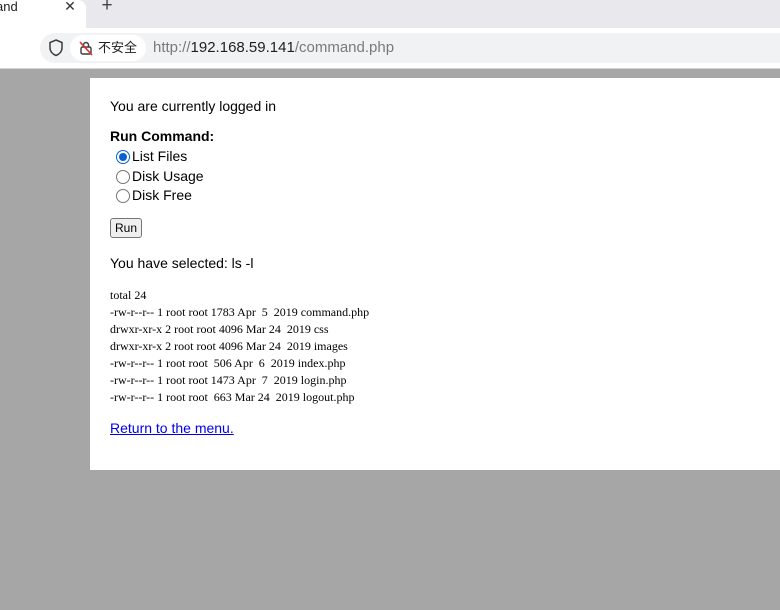 This screenshot has width=780, height=610. I want to click on option-label: Disk Free, so click(162, 195).